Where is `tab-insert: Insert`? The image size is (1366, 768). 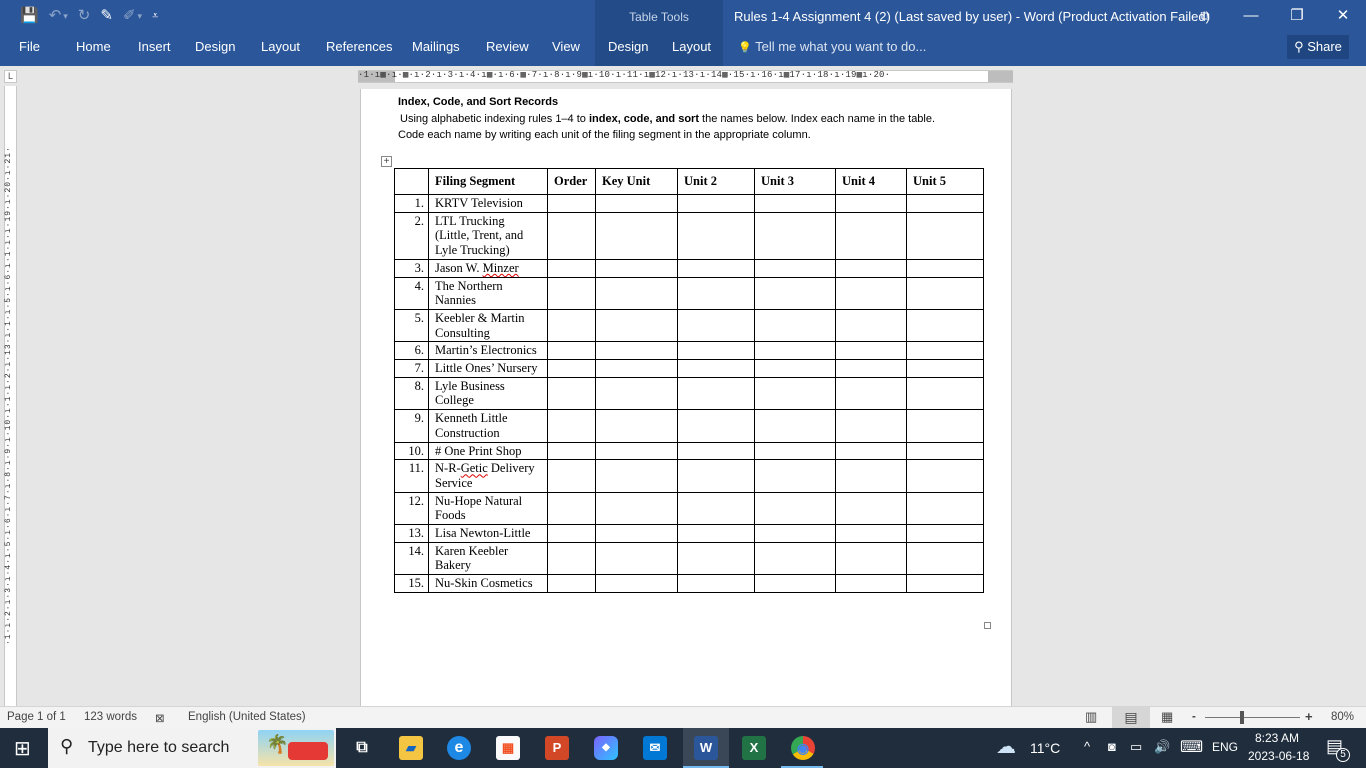 tab-insert: Insert is located at coordinates (154, 46).